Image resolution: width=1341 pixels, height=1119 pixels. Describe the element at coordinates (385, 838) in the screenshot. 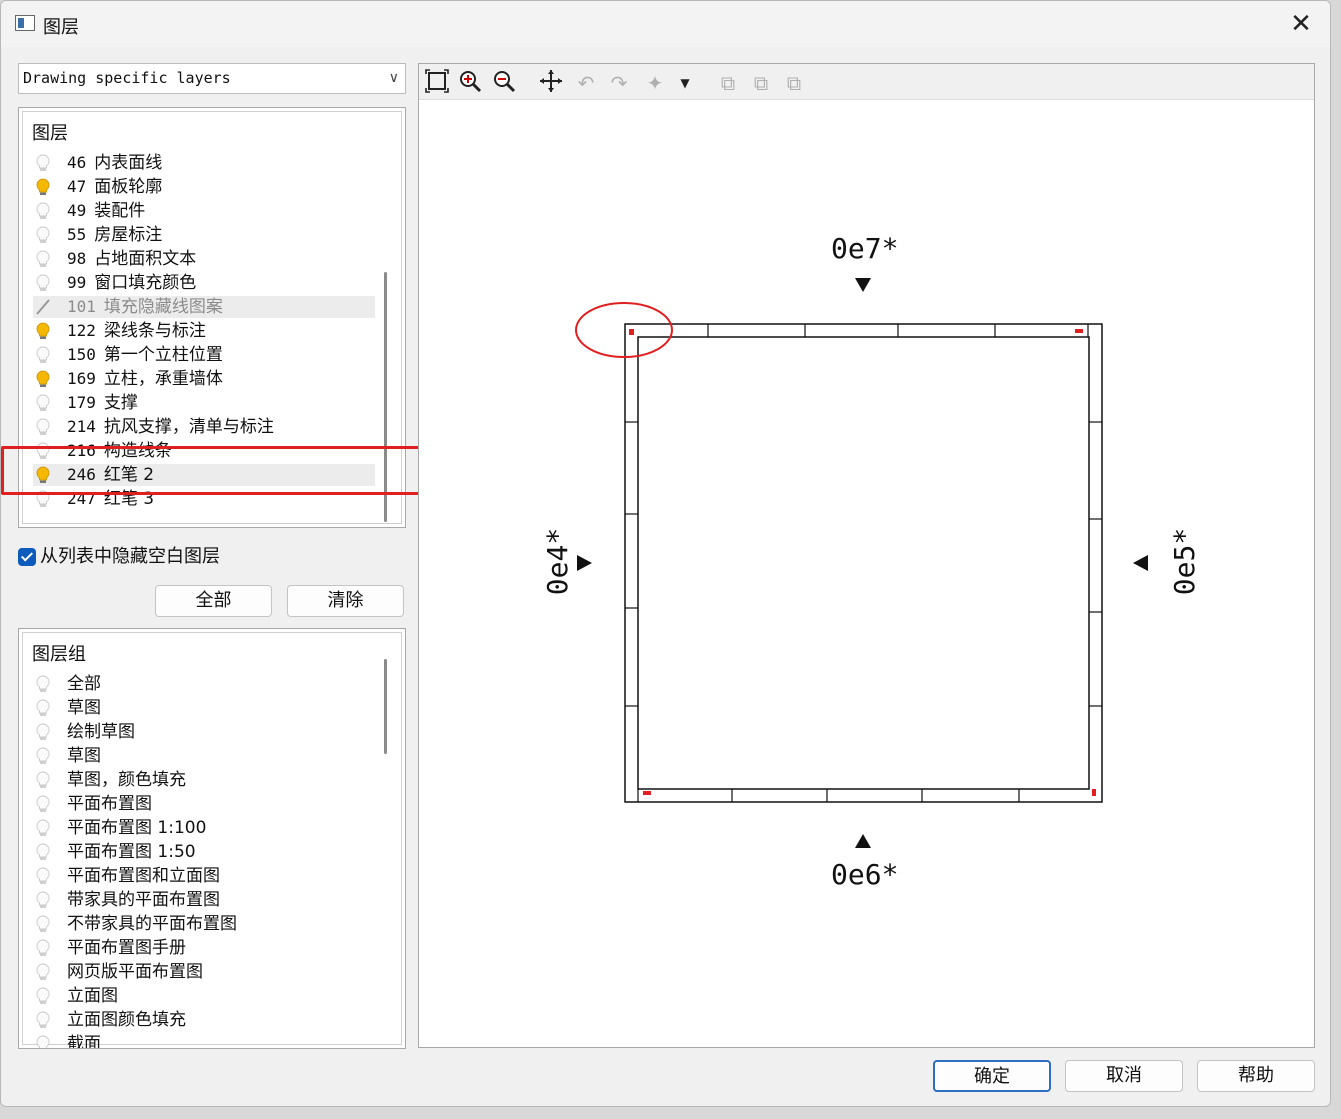

I see `groups-scrollbar` at that location.